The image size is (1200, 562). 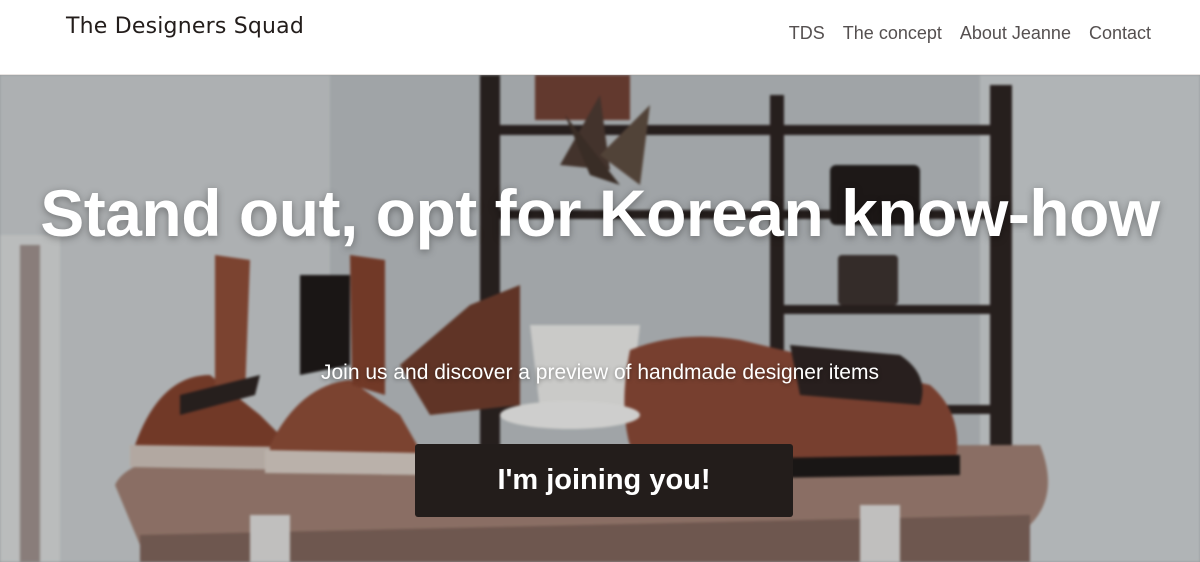 What do you see at coordinates (600, 213) in the screenshot?
I see `hero-title: Stand out, opt for Korean know-how` at bounding box center [600, 213].